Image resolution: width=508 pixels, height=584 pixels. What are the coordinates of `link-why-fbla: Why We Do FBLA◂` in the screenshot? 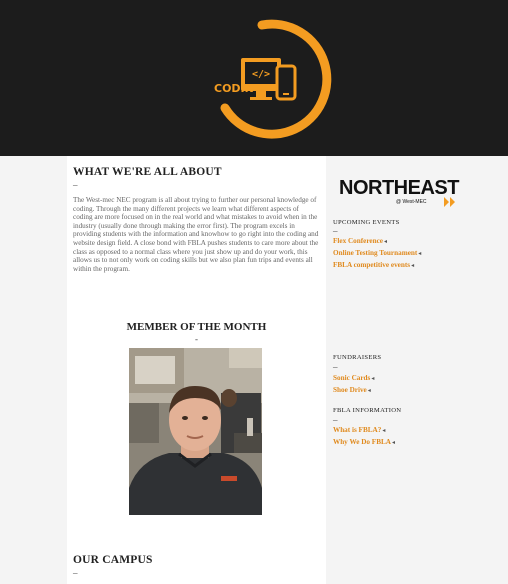 It's located at (364, 443).